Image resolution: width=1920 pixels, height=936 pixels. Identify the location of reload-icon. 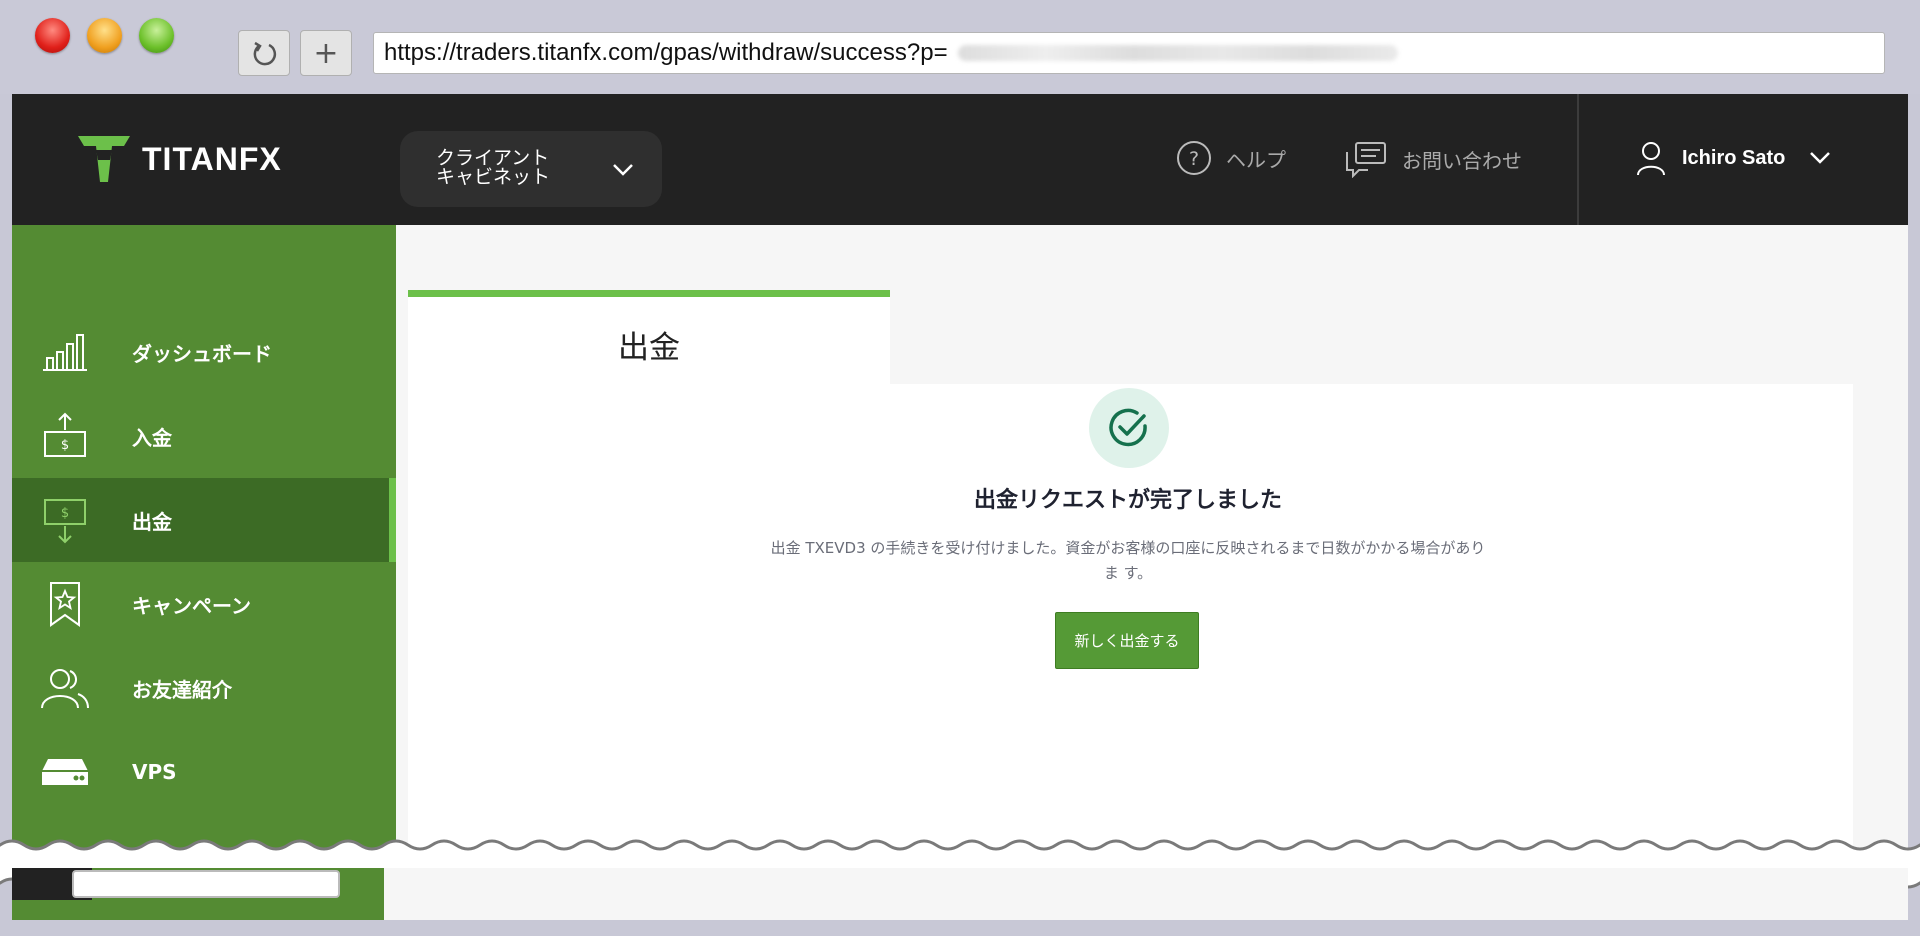
(265, 53).